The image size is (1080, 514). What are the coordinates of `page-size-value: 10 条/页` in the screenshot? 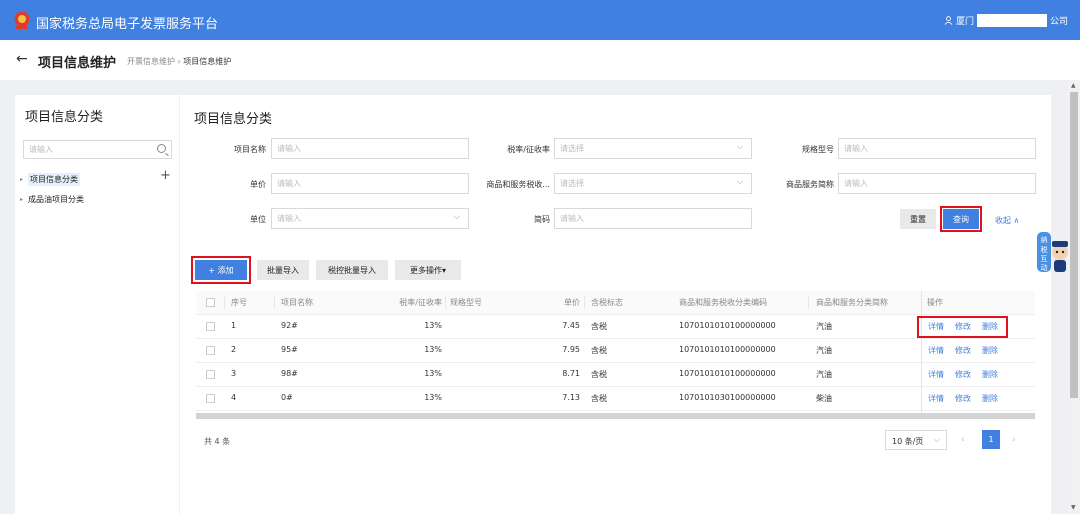 It's located at (908, 441).